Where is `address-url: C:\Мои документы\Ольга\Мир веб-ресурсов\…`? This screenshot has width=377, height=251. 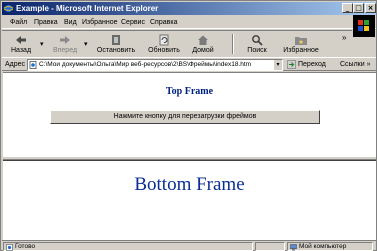
address-url: C:\Мои документы\Ольга\Мир веб-ресурсов\… is located at coordinates (145, 64).